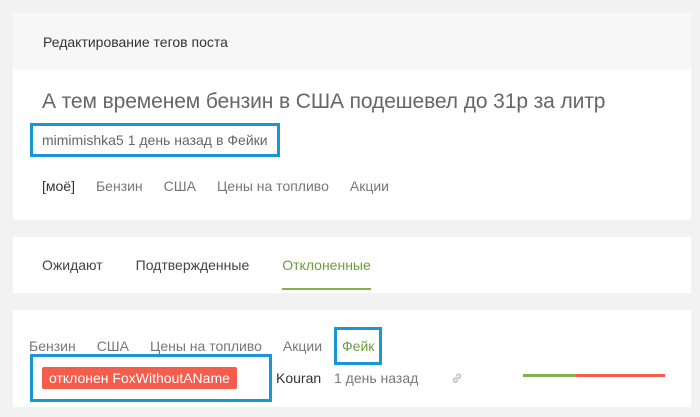 The width and height of the screenshot is (700, 417). Describe the element at coordinates (369, 186) in the screenshot. I see `post-tag: Акции` at that location.